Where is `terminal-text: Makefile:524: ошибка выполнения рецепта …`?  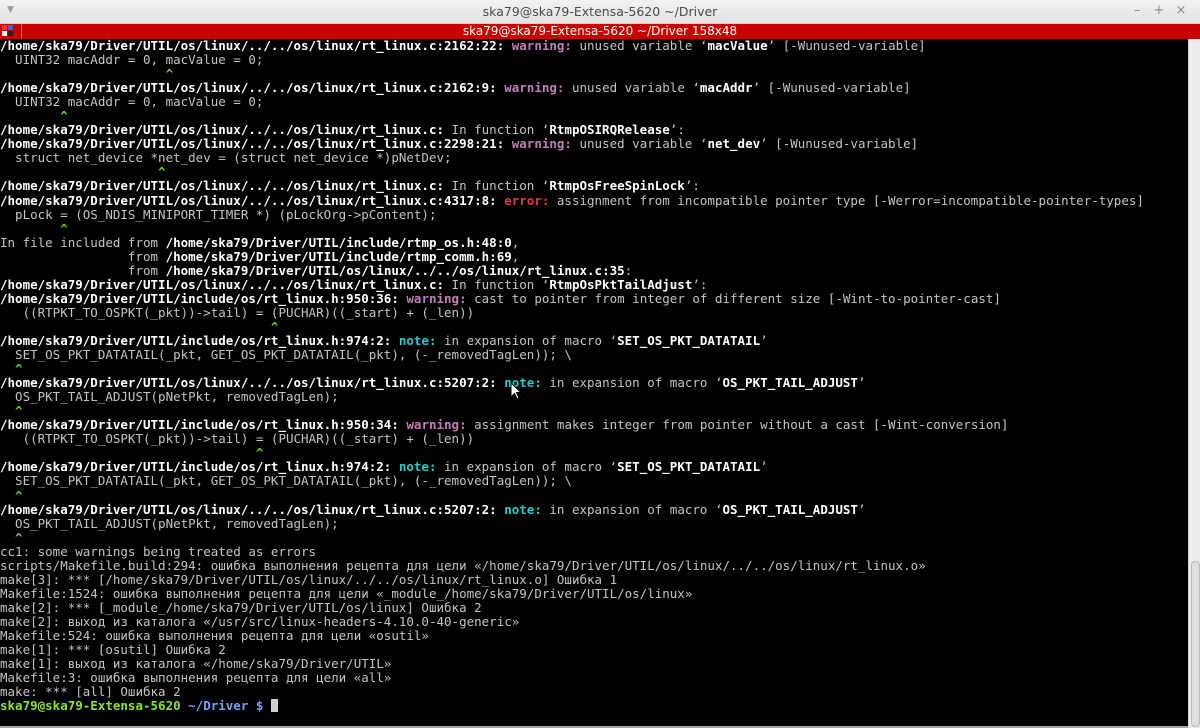
terminal-text: Makefile:524: ошибка выполнения рецепта … is located at coordinates (214, 635).